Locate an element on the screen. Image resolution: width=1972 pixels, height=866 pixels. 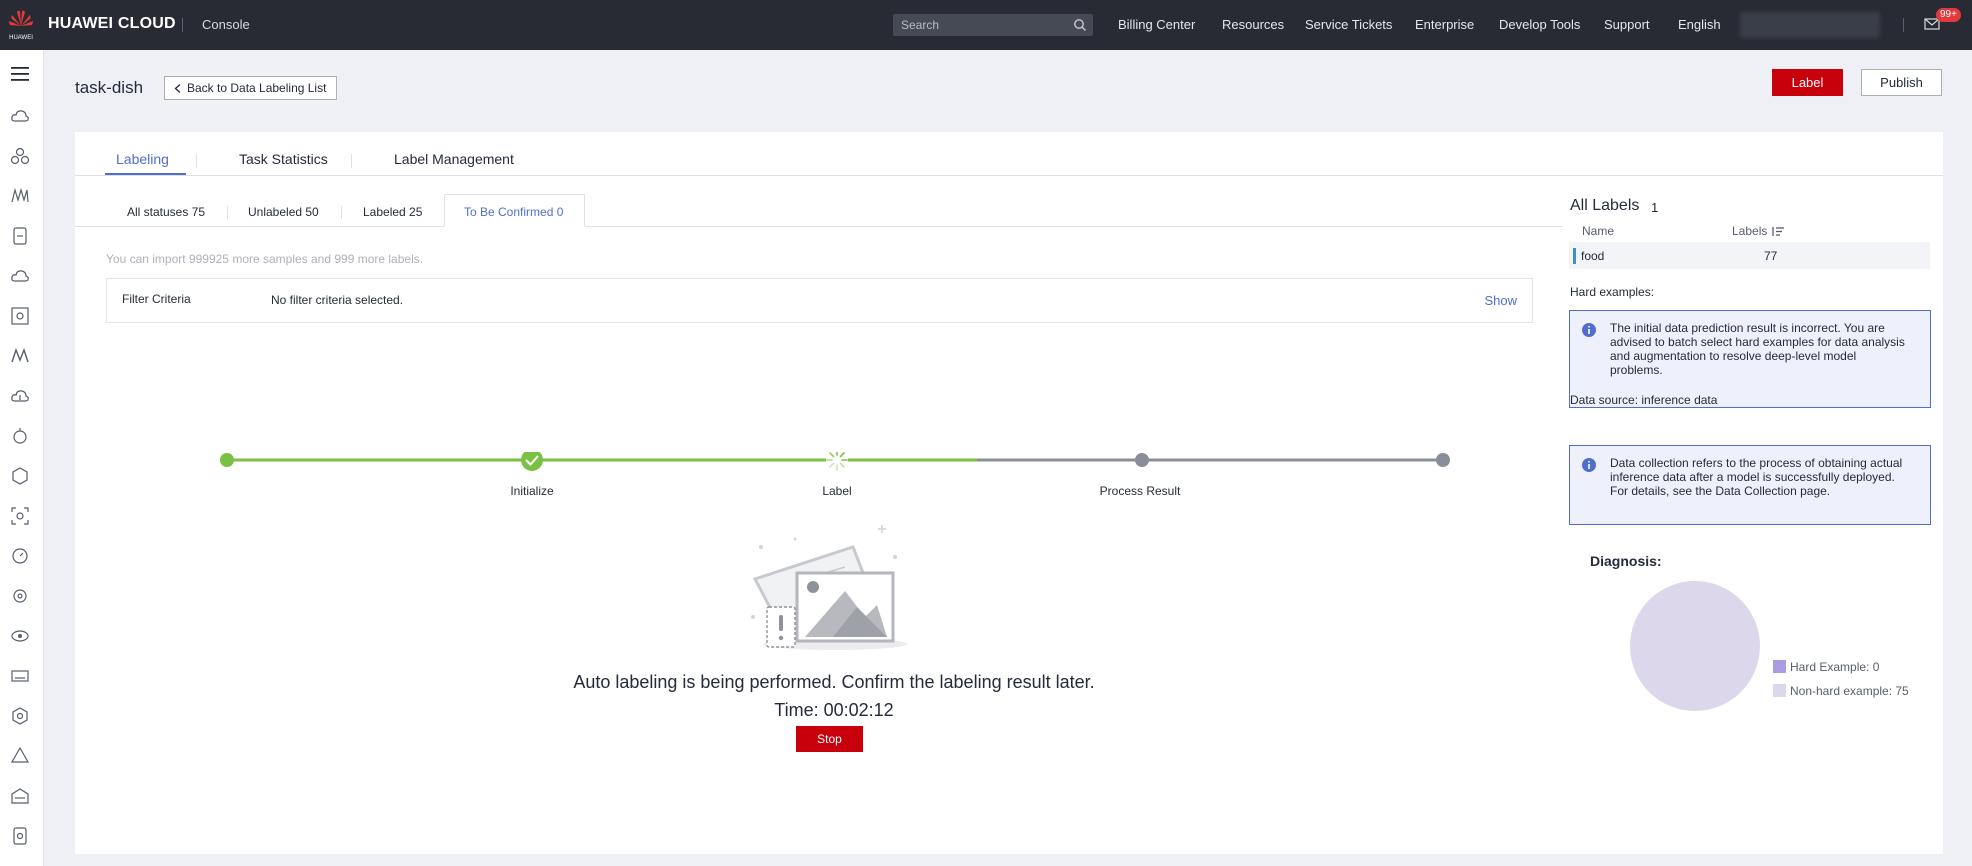
huawei-logo-icon: HUAWEI is located at coordinates (21, 25).